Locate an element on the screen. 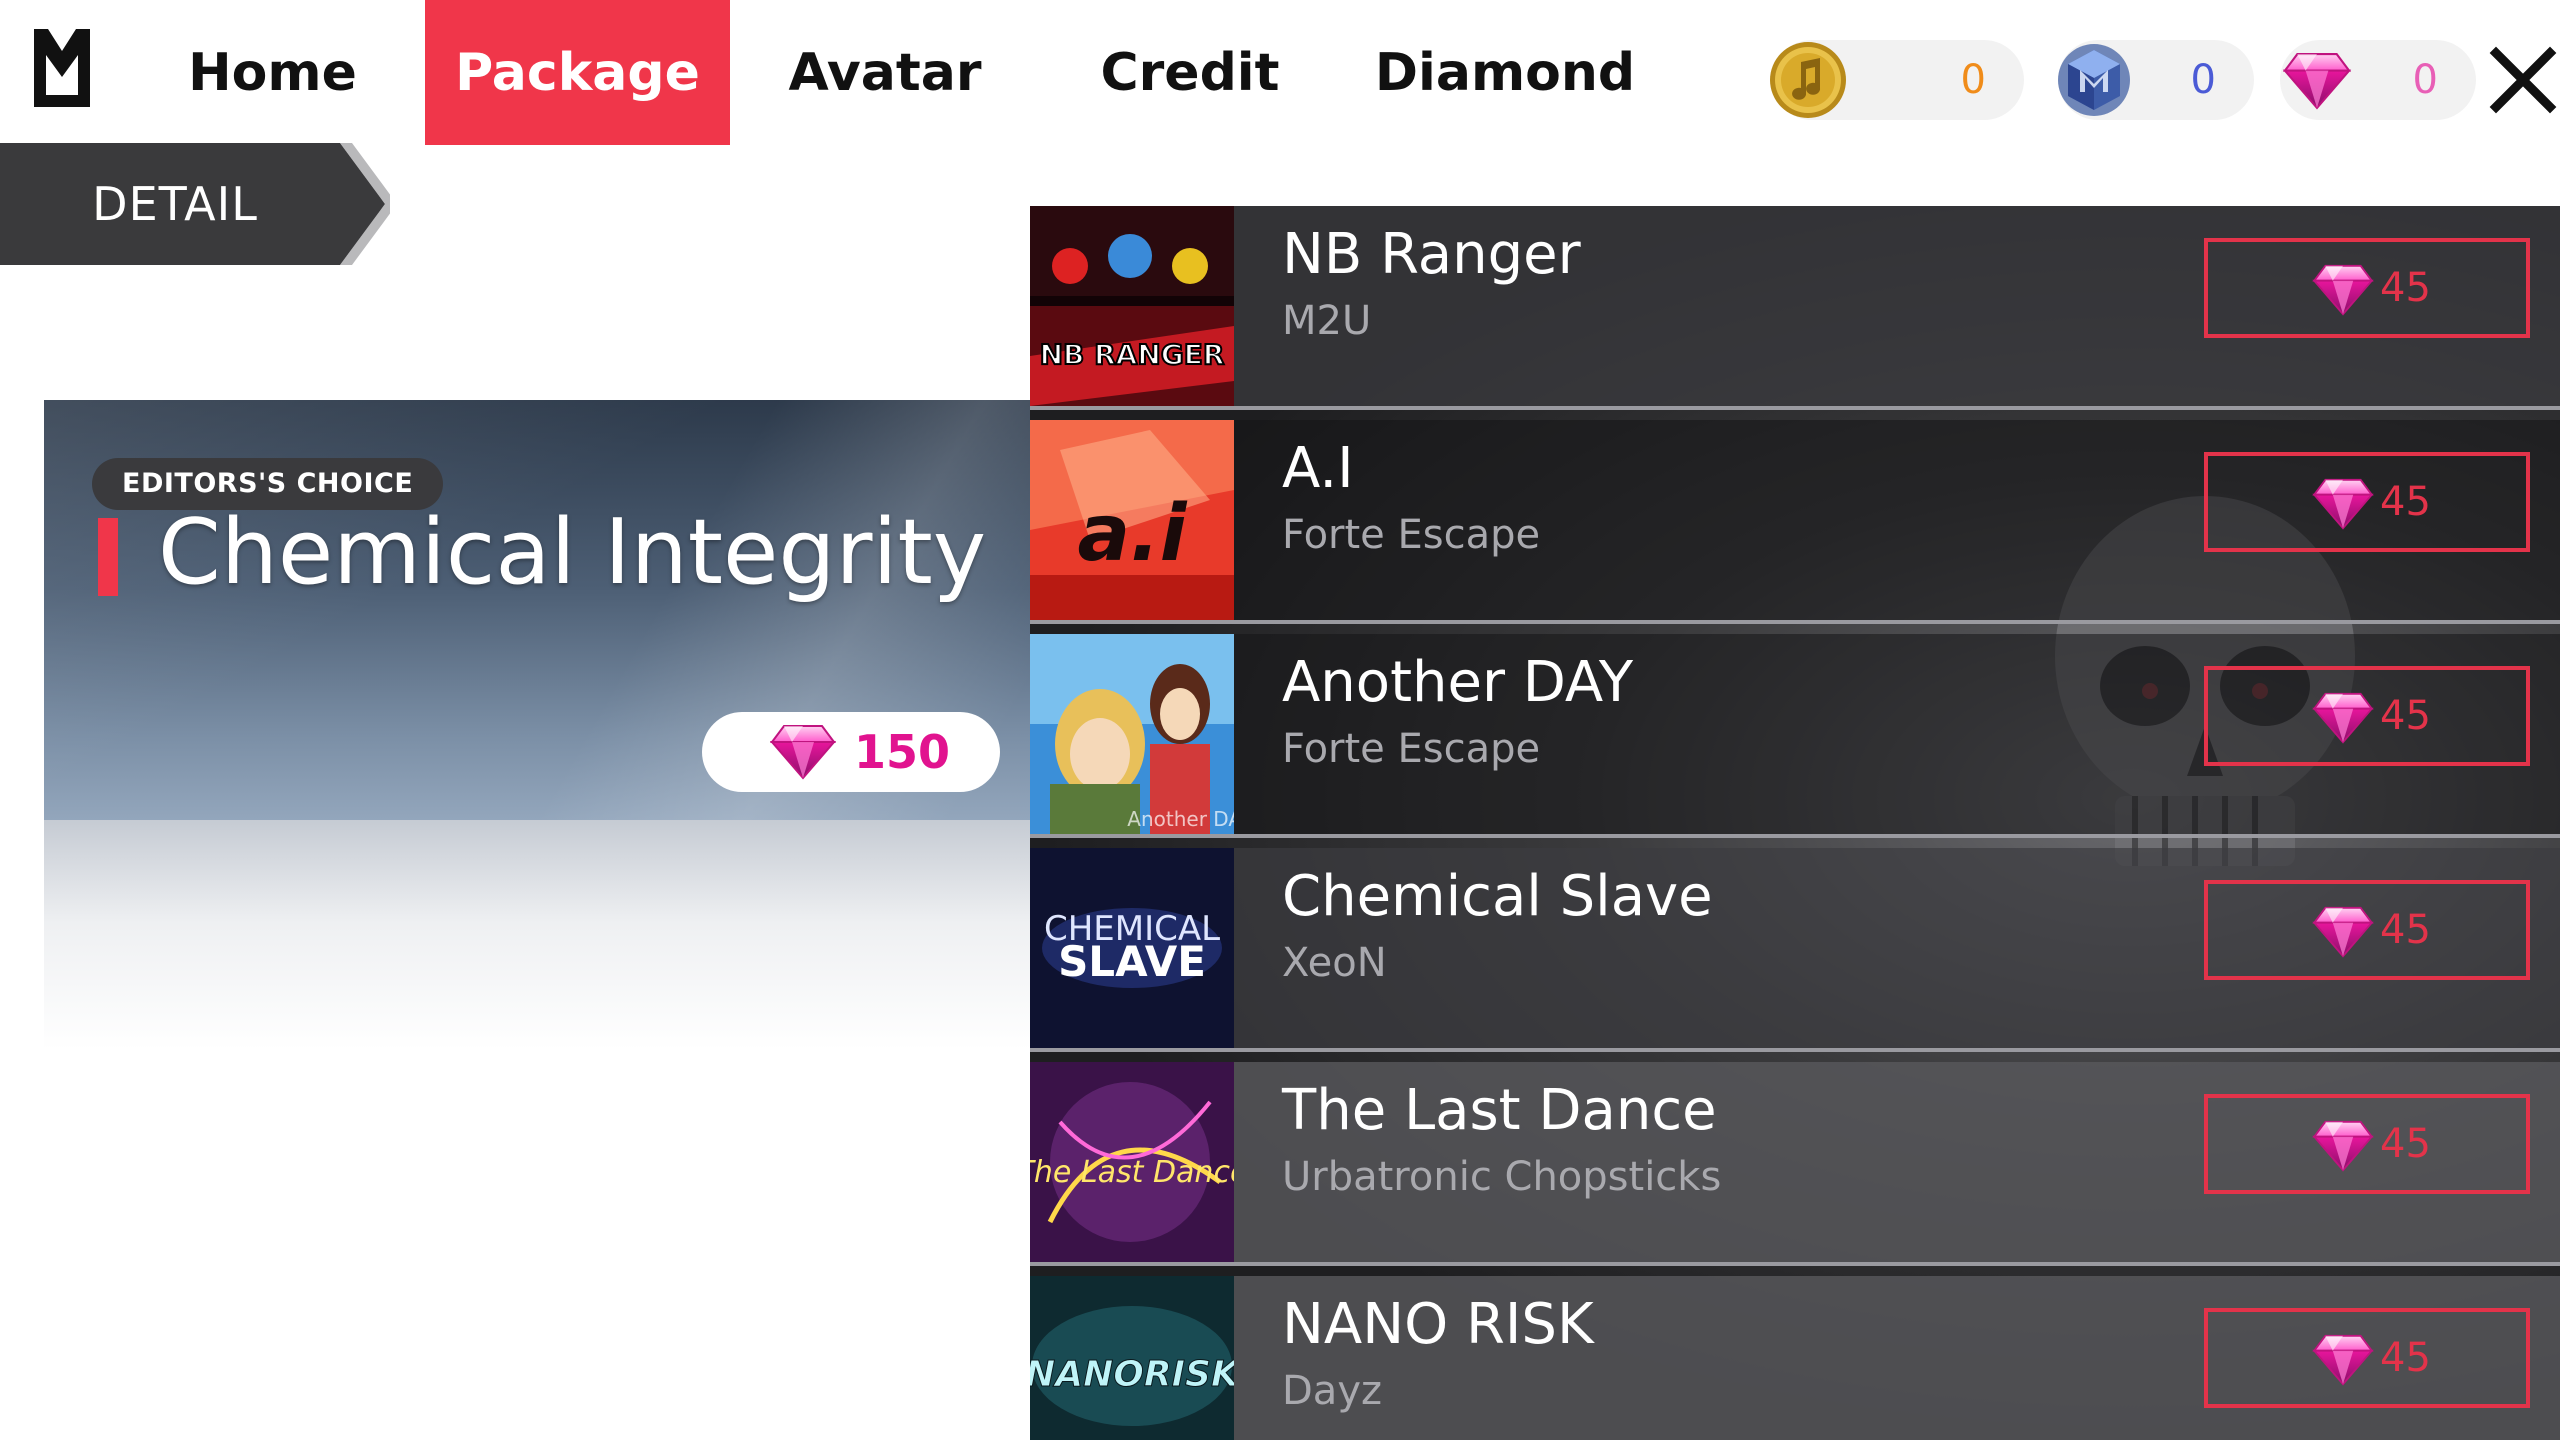 This screenshot has height=1440, width=2560. coin-value: 0 is located at coordinates (1973, 80).